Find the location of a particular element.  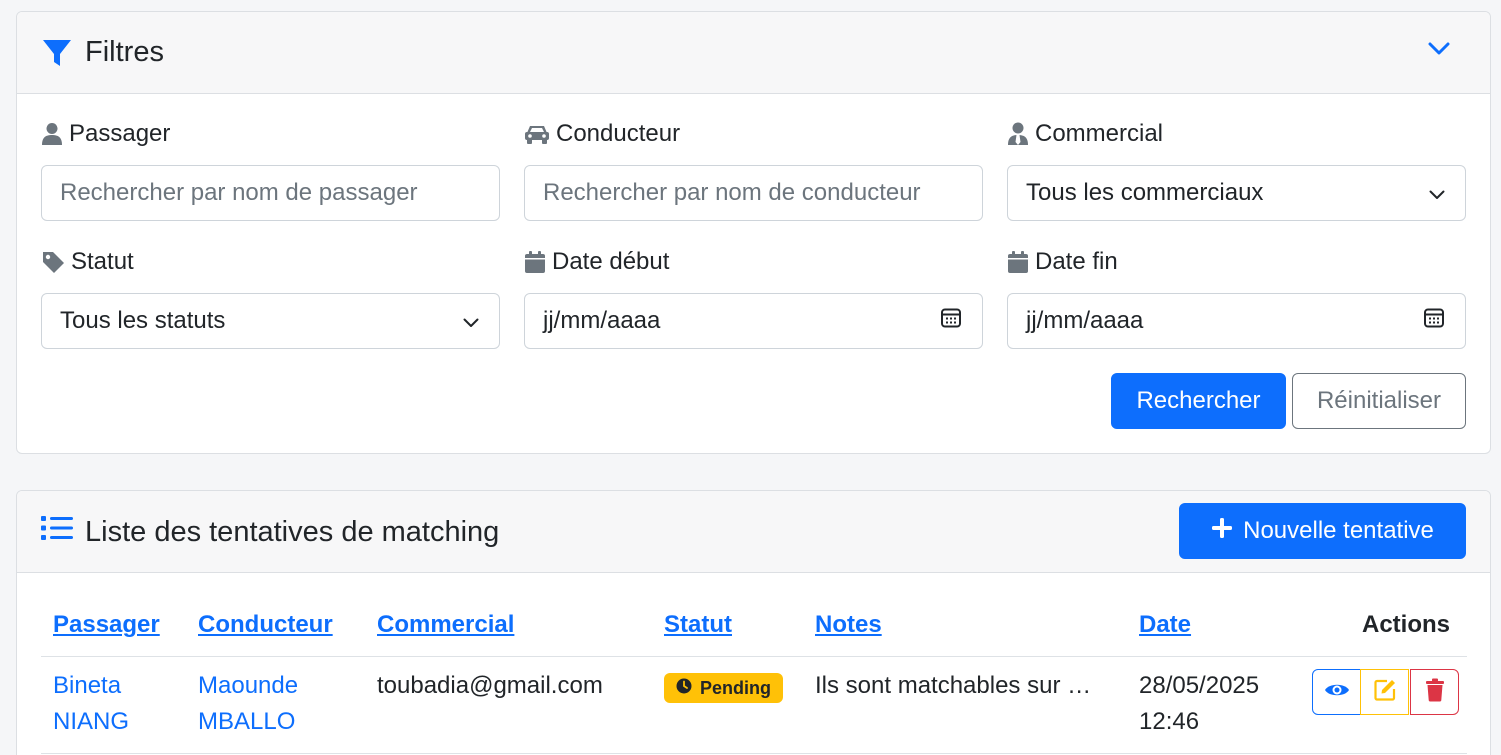

trash-icon is located at coordinates (1435, 692).